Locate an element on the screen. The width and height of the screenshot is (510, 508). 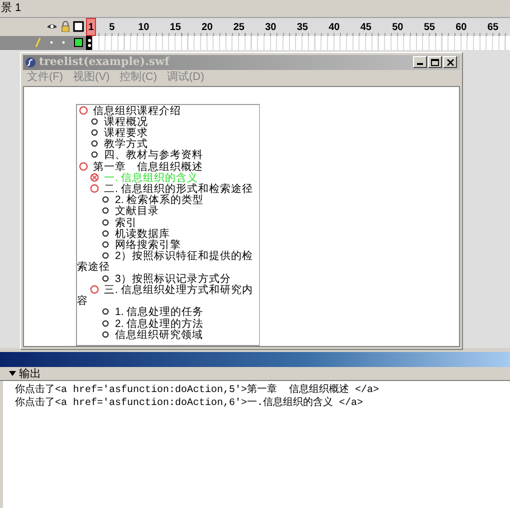
tree-item: 教学方式 is located at coordinates (168, 144).